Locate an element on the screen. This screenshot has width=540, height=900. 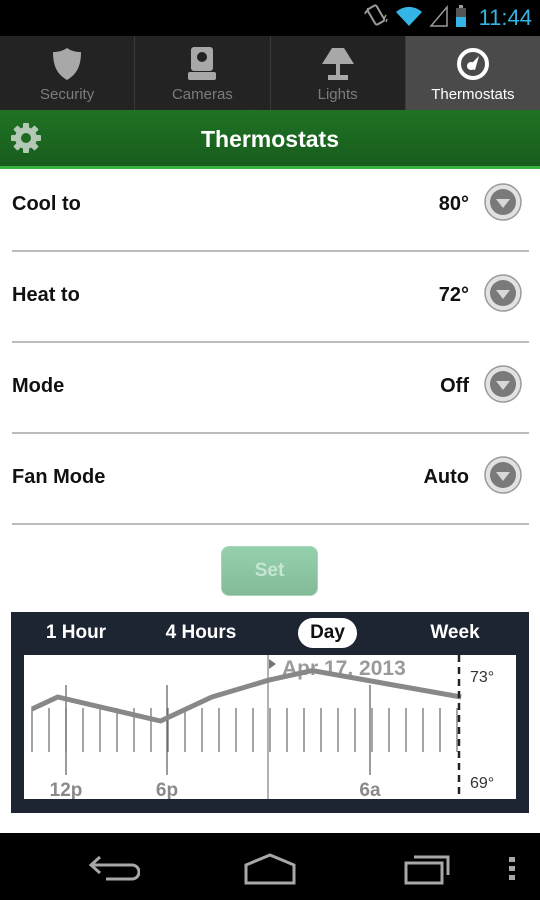
y-tick-label: 73° is located at coordinates (482, 677).